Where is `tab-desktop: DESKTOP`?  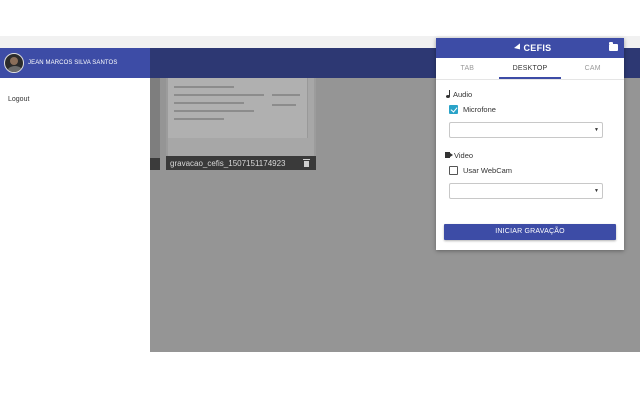 tab-desktop: DESKTOP is located at coordinates (530, 68).